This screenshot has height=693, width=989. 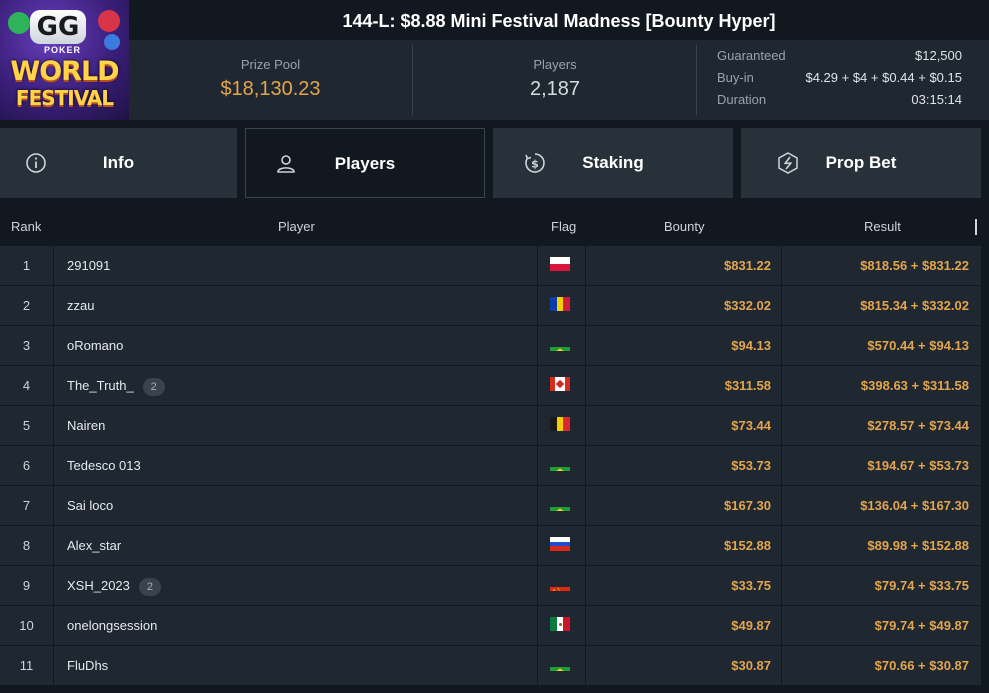 I want to click on player-cell: Tedesco 013, so click(x=296, y=465).